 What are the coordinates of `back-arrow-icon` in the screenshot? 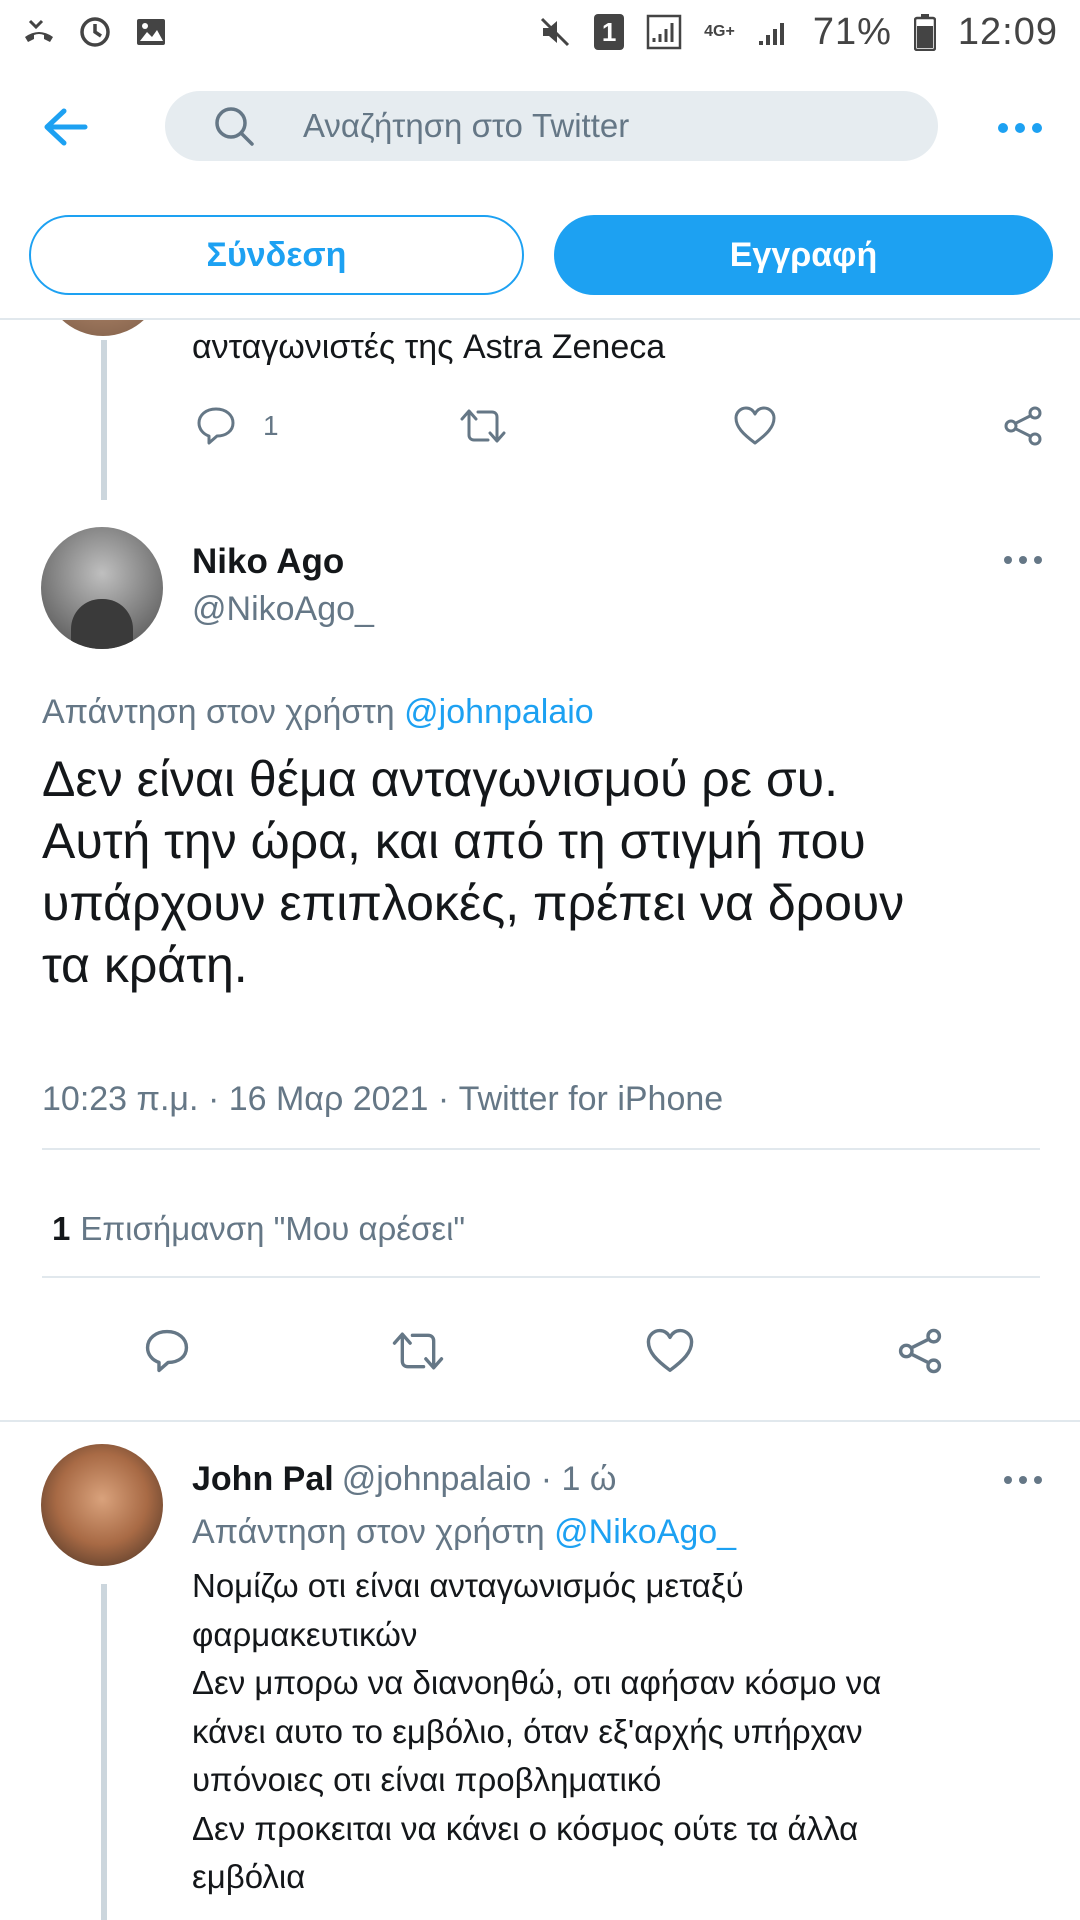 It's located at (66, 127).